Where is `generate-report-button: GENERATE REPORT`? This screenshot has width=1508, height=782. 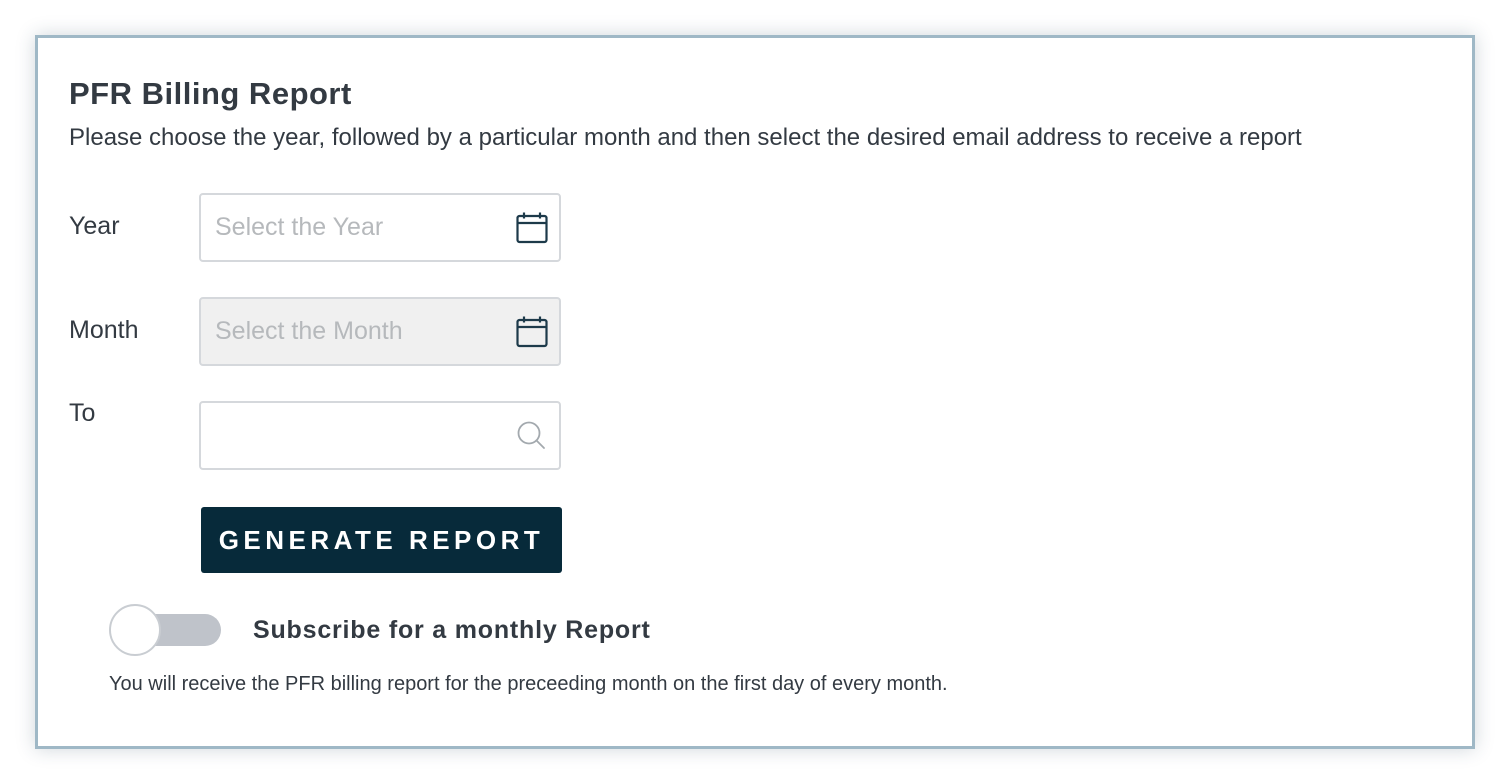
generate-report-button: GENERATE REPORT is located at coordinates (381, 540).